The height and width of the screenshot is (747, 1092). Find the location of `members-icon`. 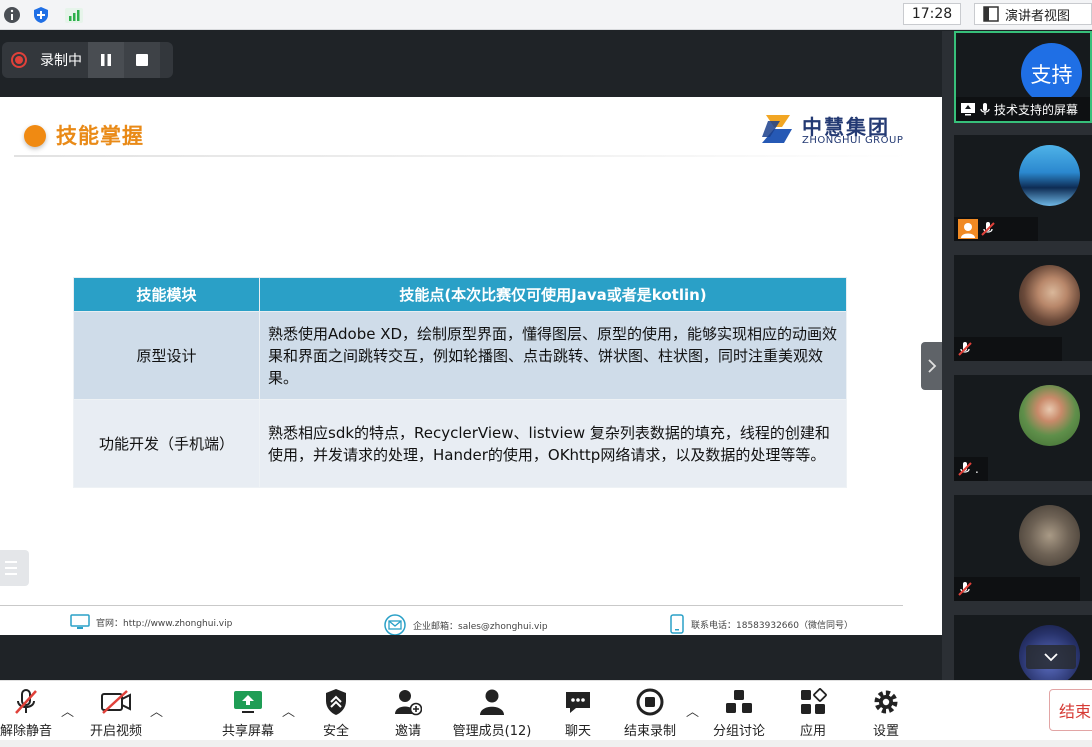

members-icon is located at coordinates (492, 702).